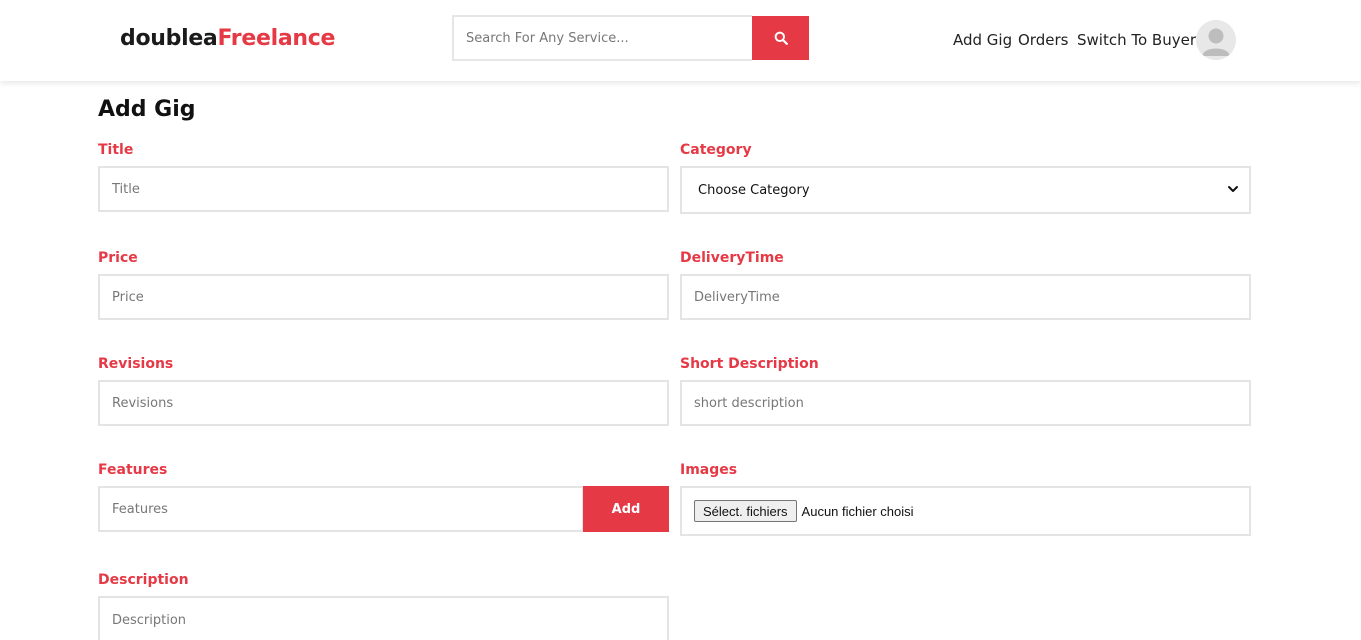 Image resolution: width=1361 pixels, height=640 pixels. Describe the element at coordinates (1043, 40) in the screenshot. I see `nav-orders: Orders` at that location.